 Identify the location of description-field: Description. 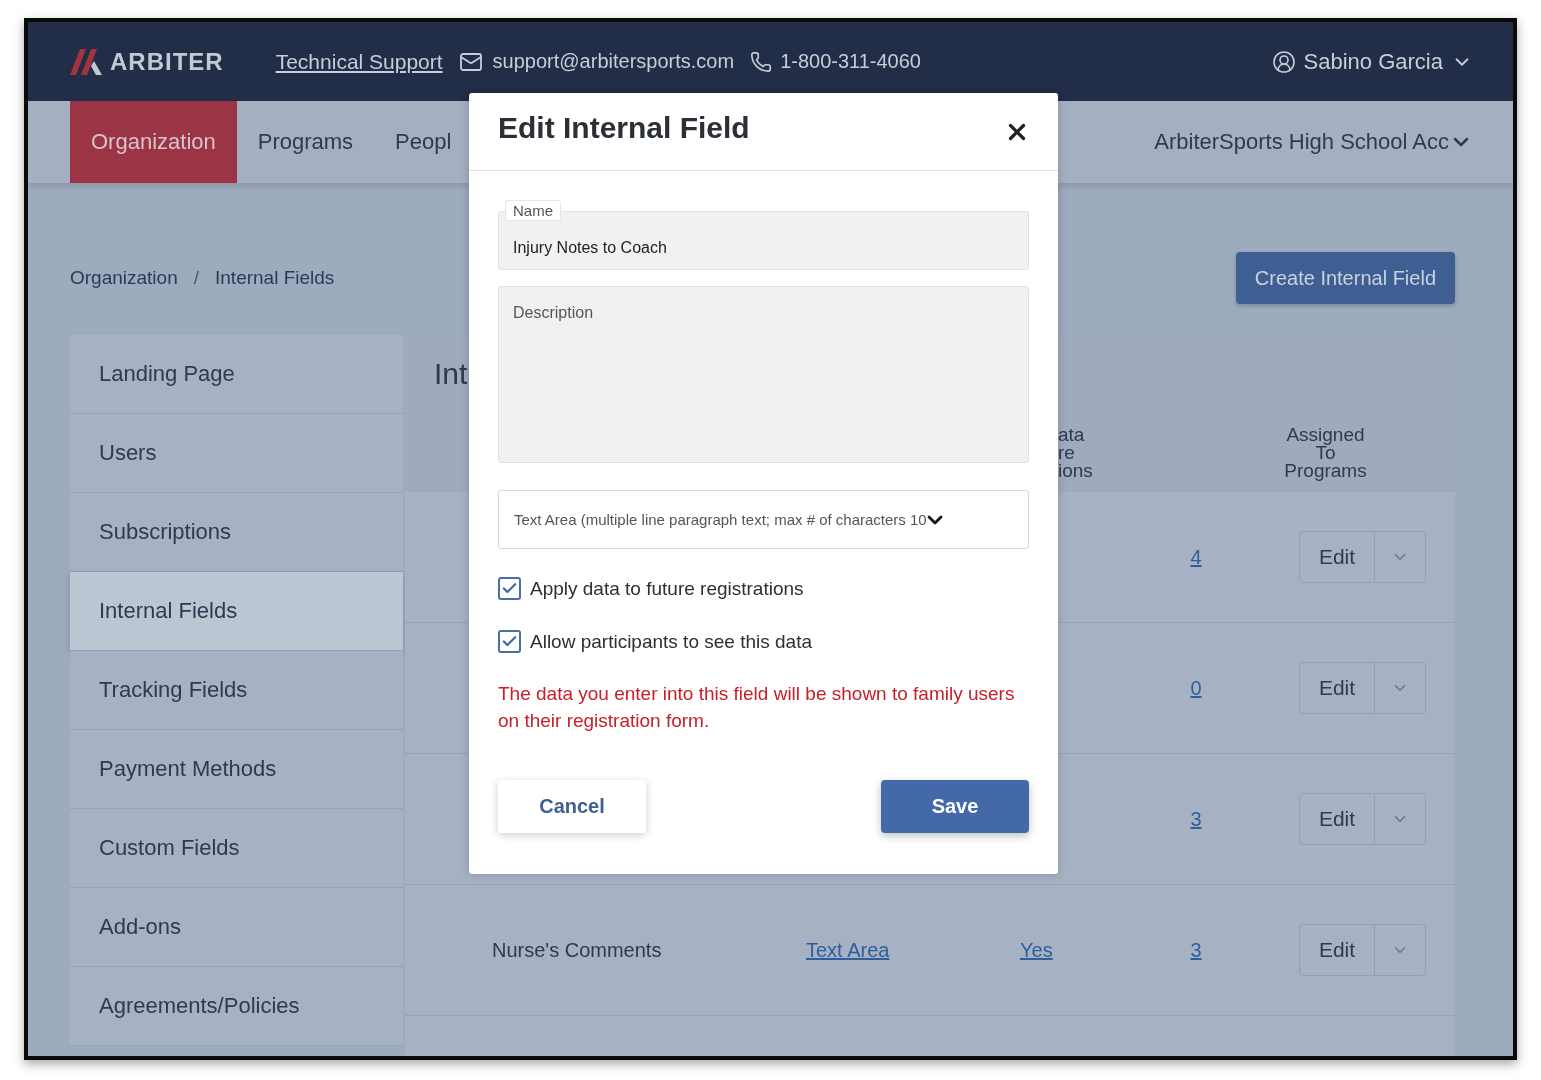
(763, 374).